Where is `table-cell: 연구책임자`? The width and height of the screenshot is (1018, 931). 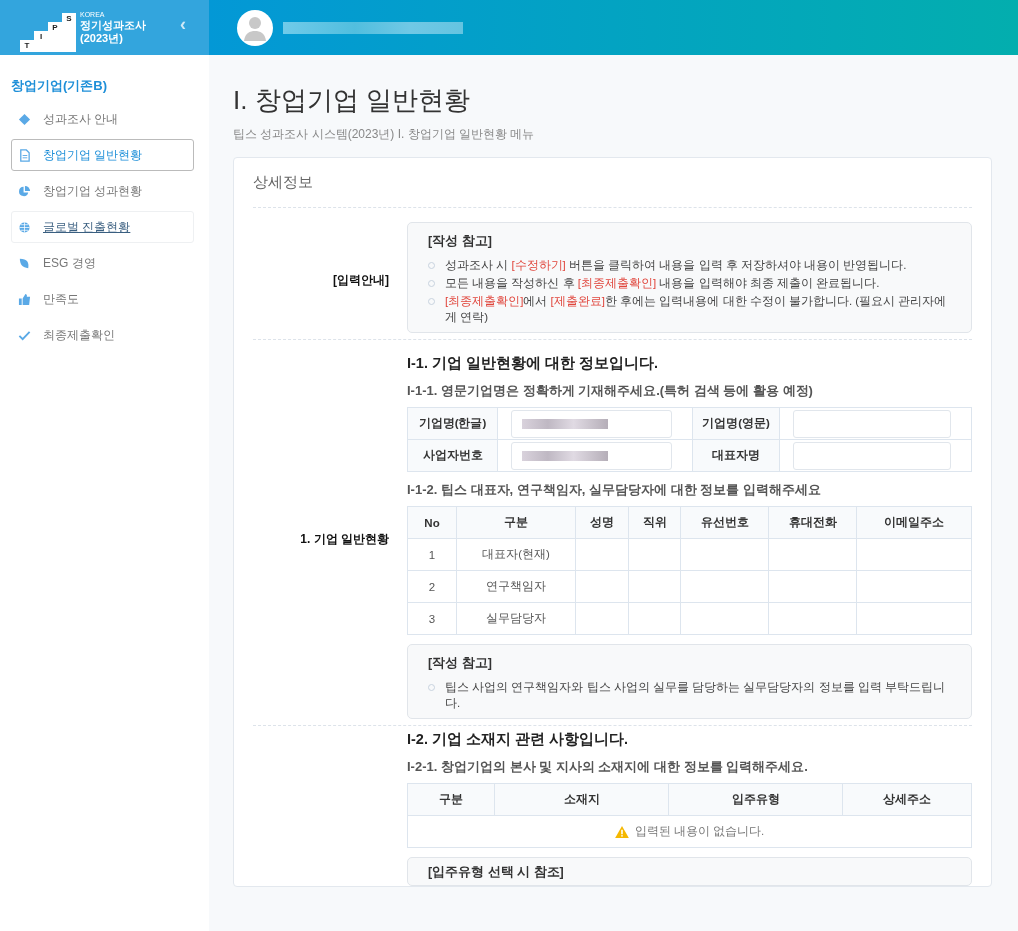 table-cell: 연구책임자 is located at coordinates (516, 586).